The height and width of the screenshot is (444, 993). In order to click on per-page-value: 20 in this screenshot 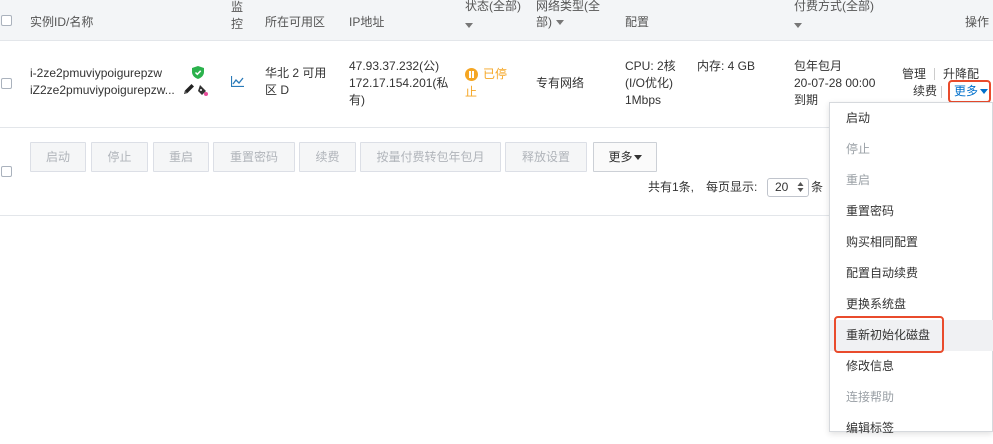, I will do `click(782, 187)`.